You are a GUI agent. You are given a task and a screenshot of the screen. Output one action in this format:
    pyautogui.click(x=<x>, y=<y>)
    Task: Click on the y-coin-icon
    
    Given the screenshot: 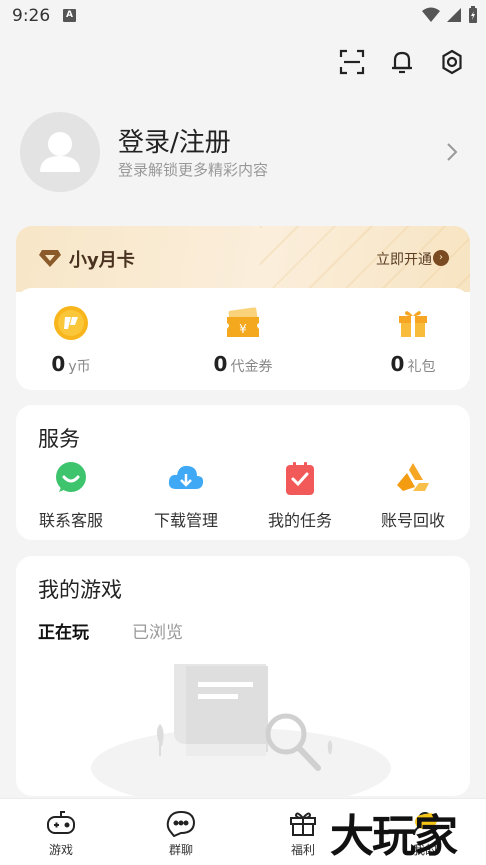 What is the action you would take?
    pyautogui.click(x=71, y=323)
    